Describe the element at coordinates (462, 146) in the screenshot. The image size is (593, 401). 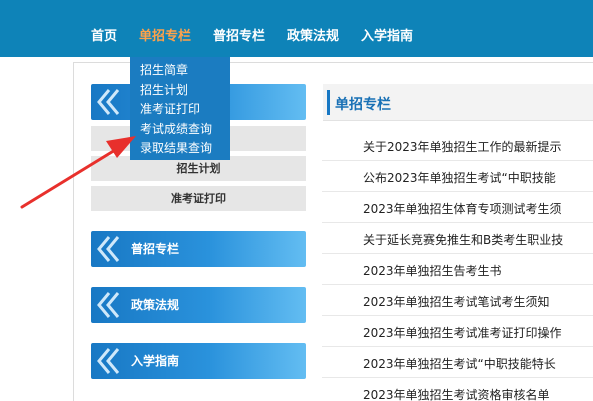
I see `news-link: 关于2023年单独招生工作的最新提示` at that location.